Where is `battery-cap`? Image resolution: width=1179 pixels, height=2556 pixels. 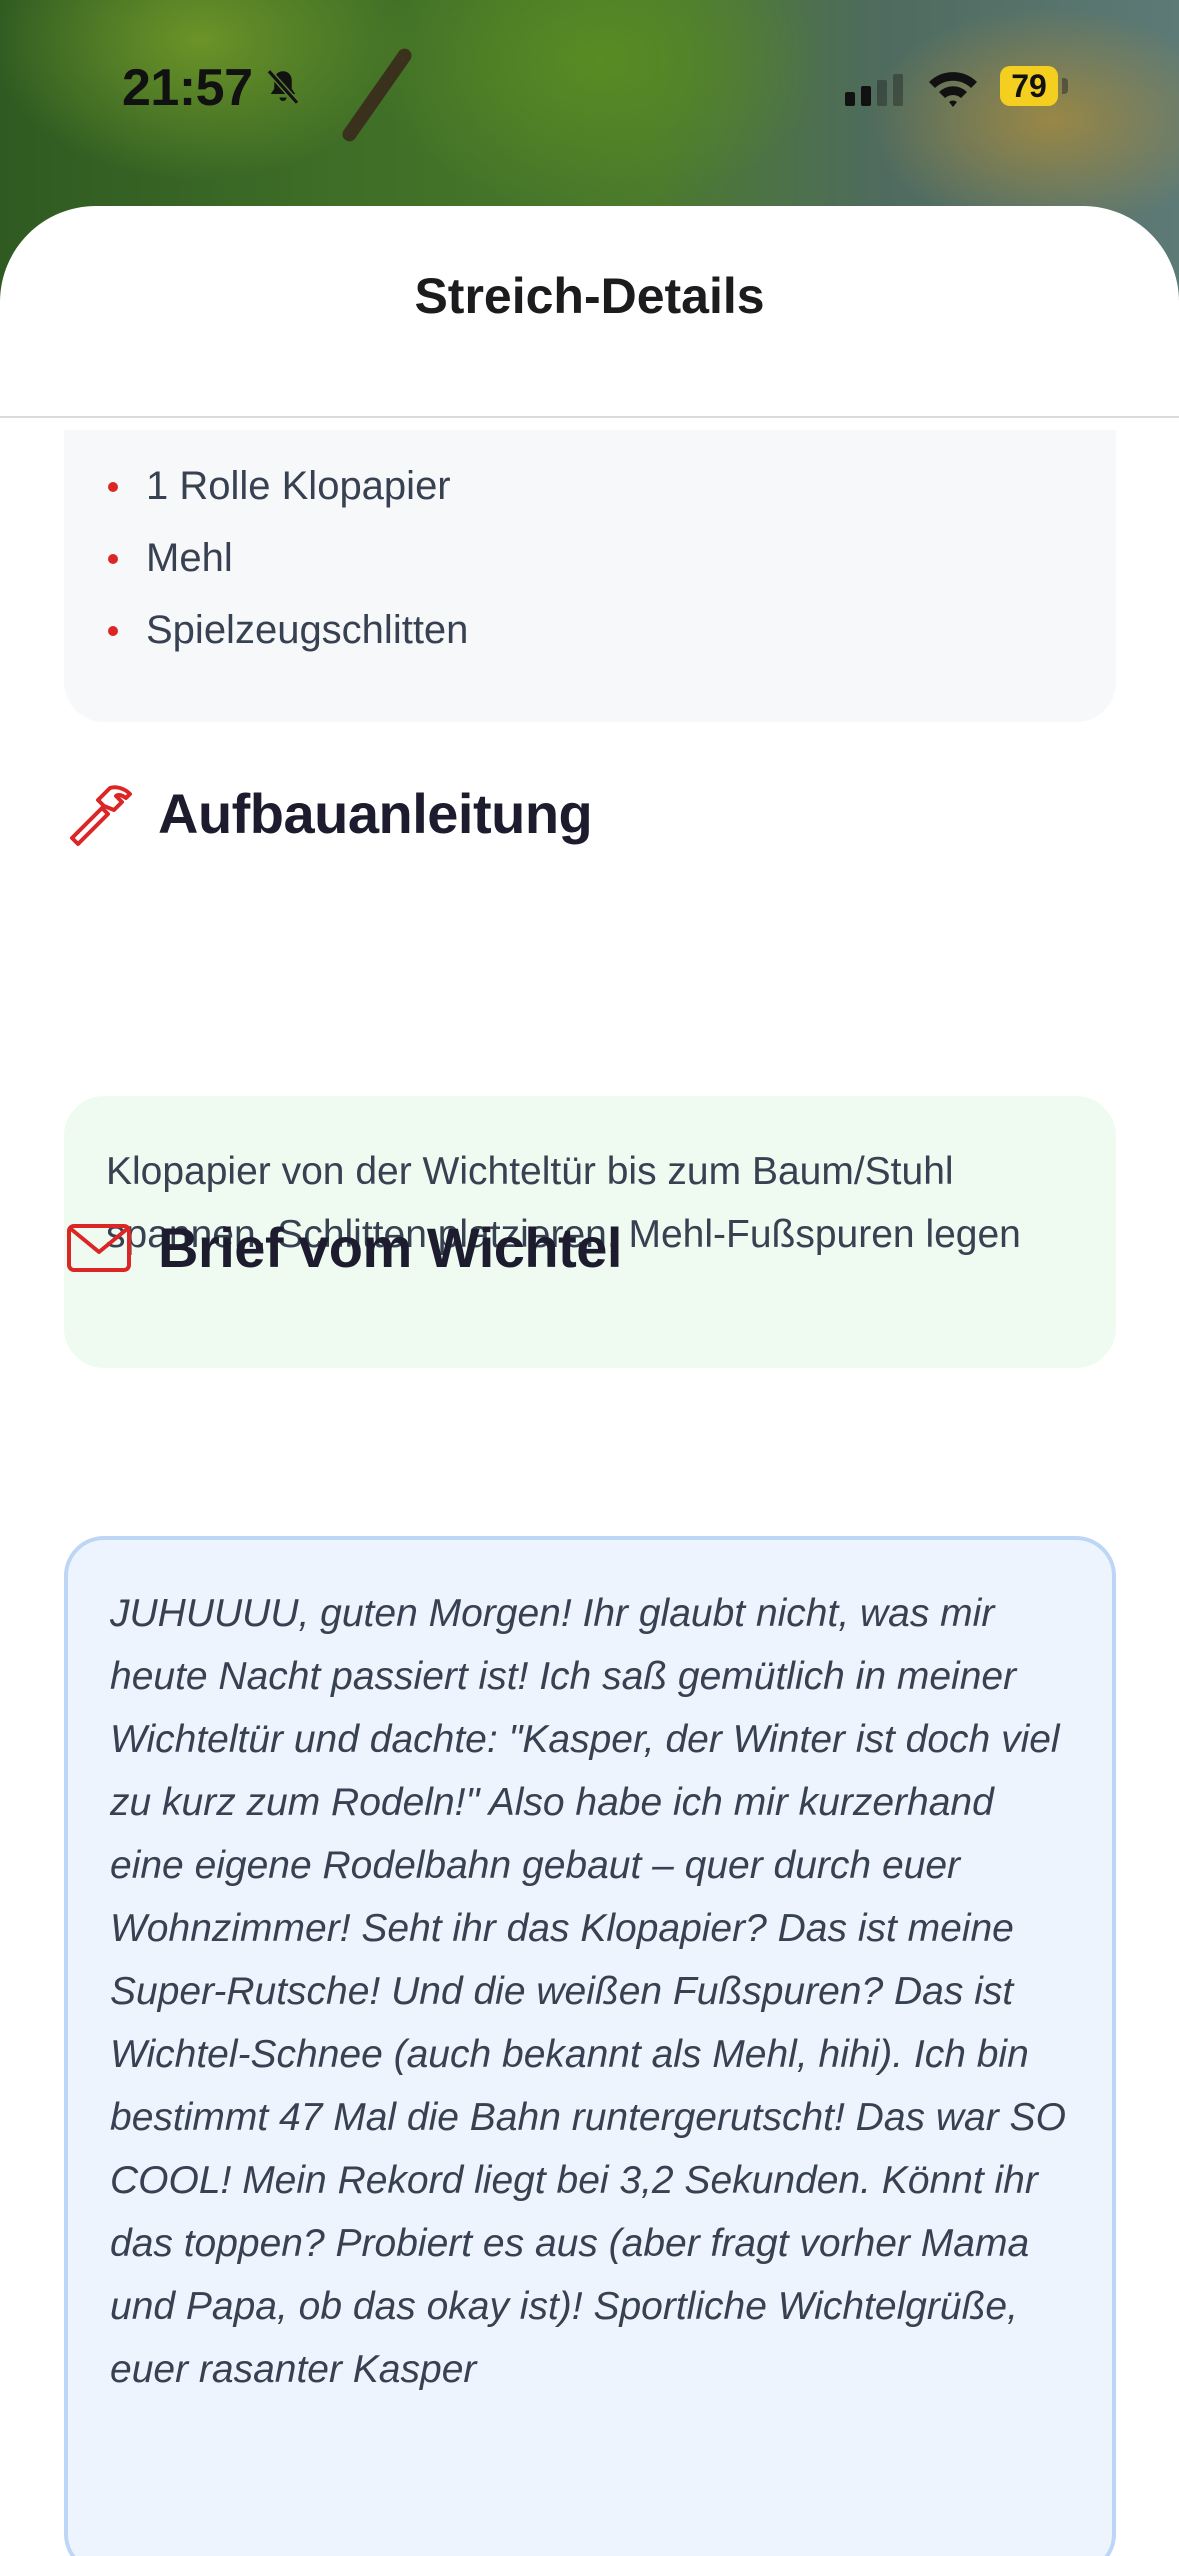
battery-cap is located at coordinates (1065, 86).